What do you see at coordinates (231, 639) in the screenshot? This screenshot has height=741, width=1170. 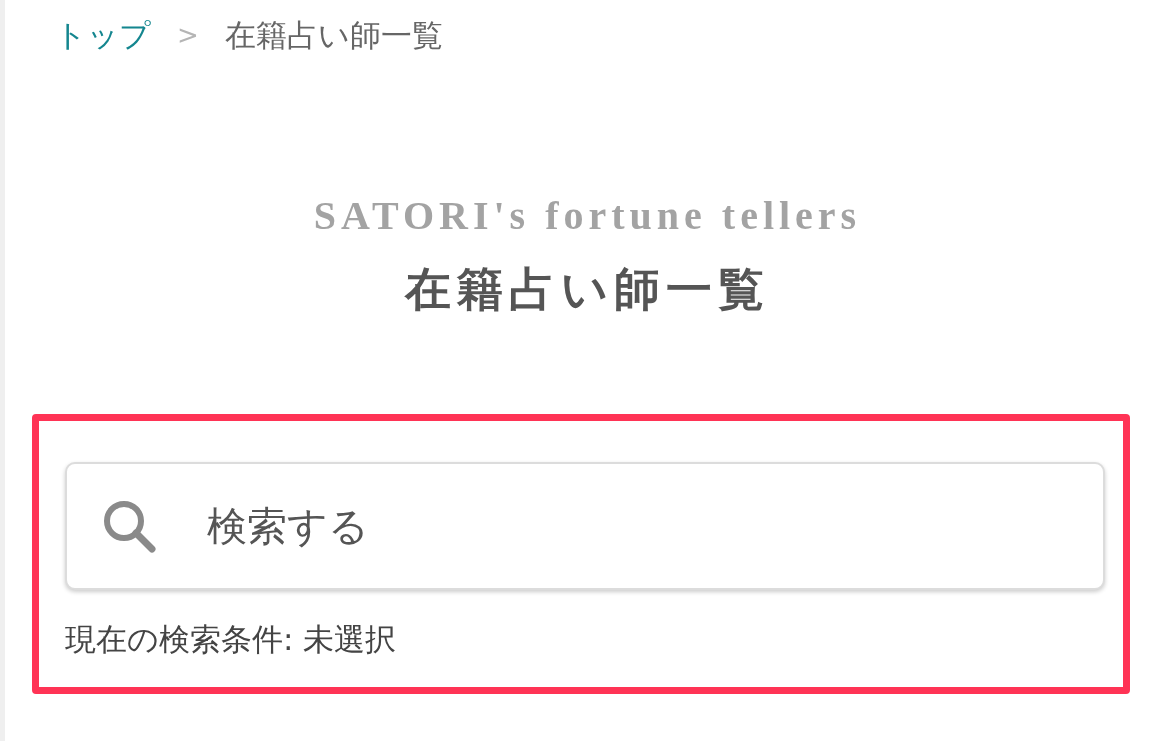 I see `search-condition: 現在の検索条件: 未選択` at bounding box center [231, 639].